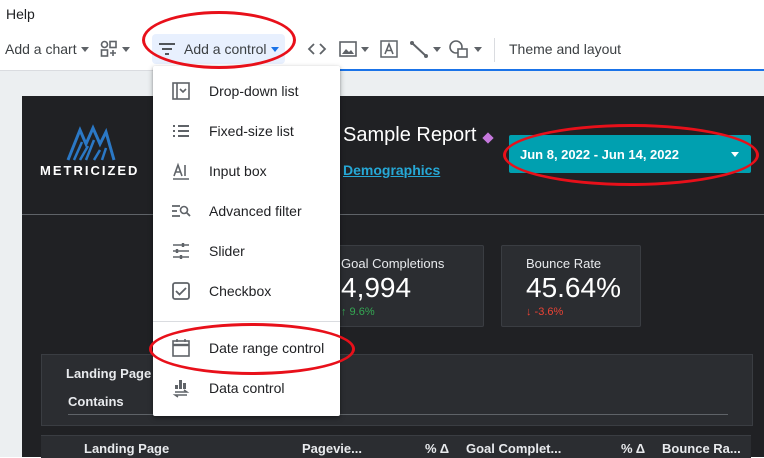  What do you see at coordinates (573, 287) in the screenshot?
I see `scorecard-value: 45.64%` at bounding box center [573, 287].